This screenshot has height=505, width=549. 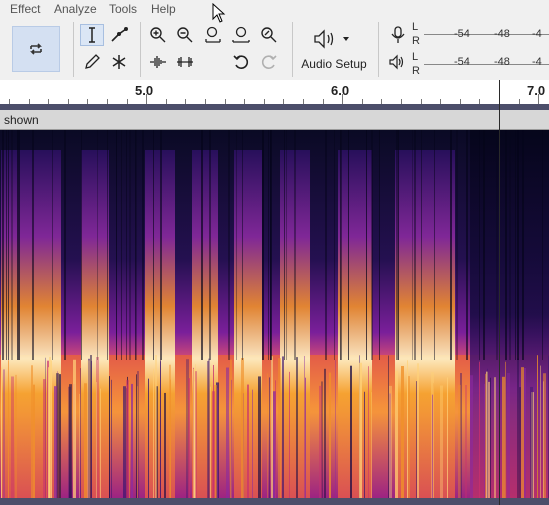 I want to click on envelope-tool-button, so click(x=119, y=35).